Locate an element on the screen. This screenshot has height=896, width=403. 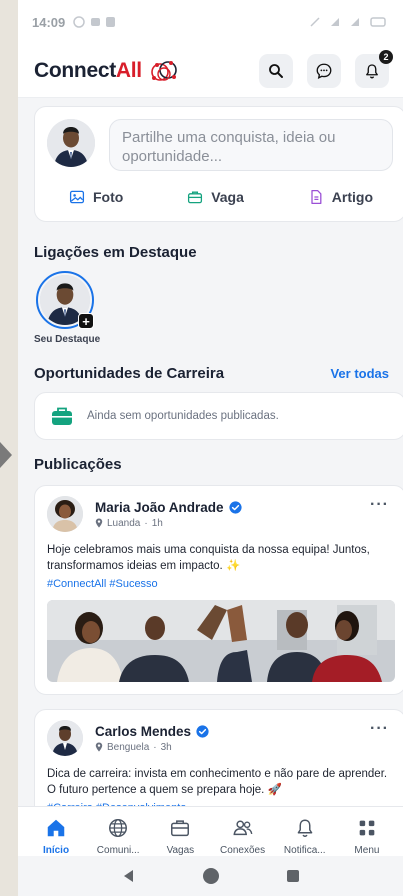
see-all-link: Ver todas is located at coordinates (359, 373).